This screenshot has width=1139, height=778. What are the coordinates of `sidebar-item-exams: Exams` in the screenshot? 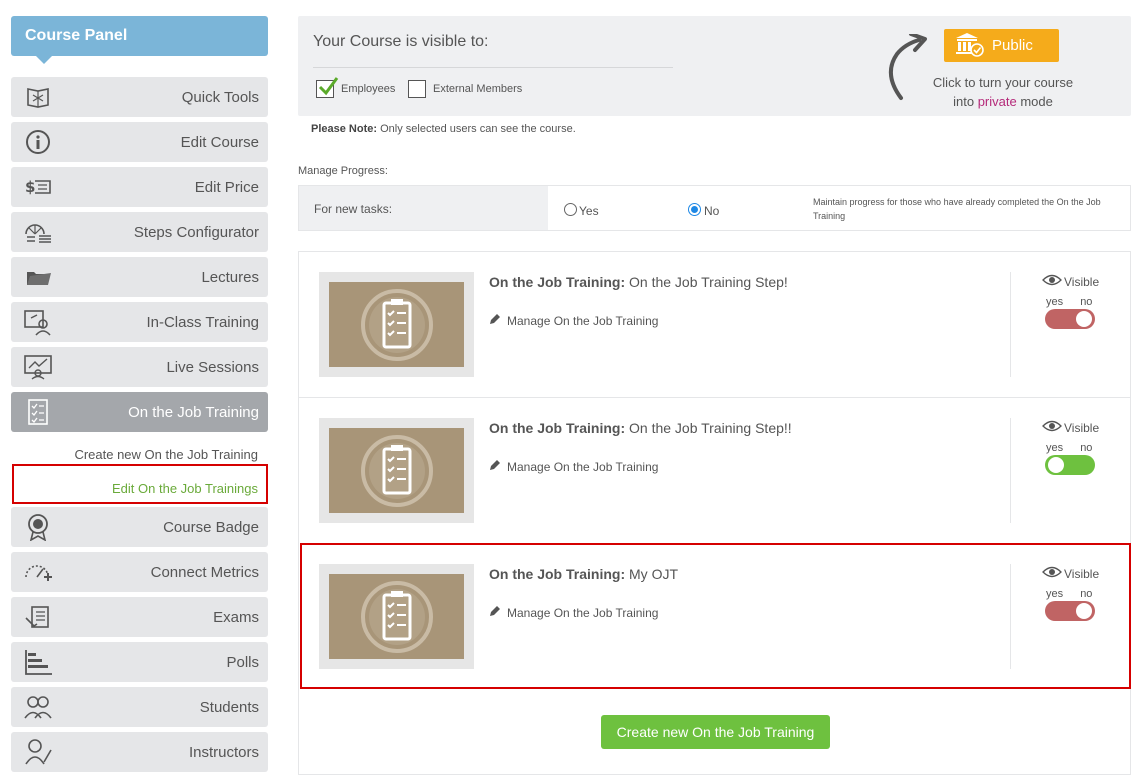 It's located at (139, 617).